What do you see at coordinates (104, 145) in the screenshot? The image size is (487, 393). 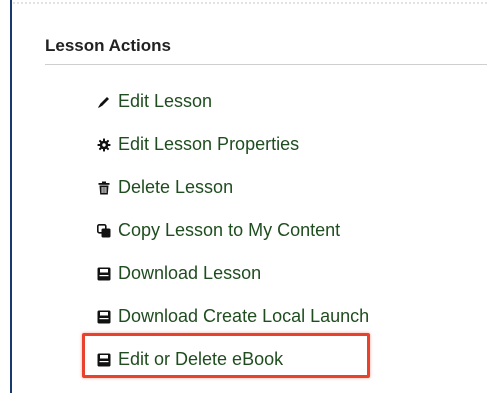 I see `gear-icon` at bounding box center [104, 145].